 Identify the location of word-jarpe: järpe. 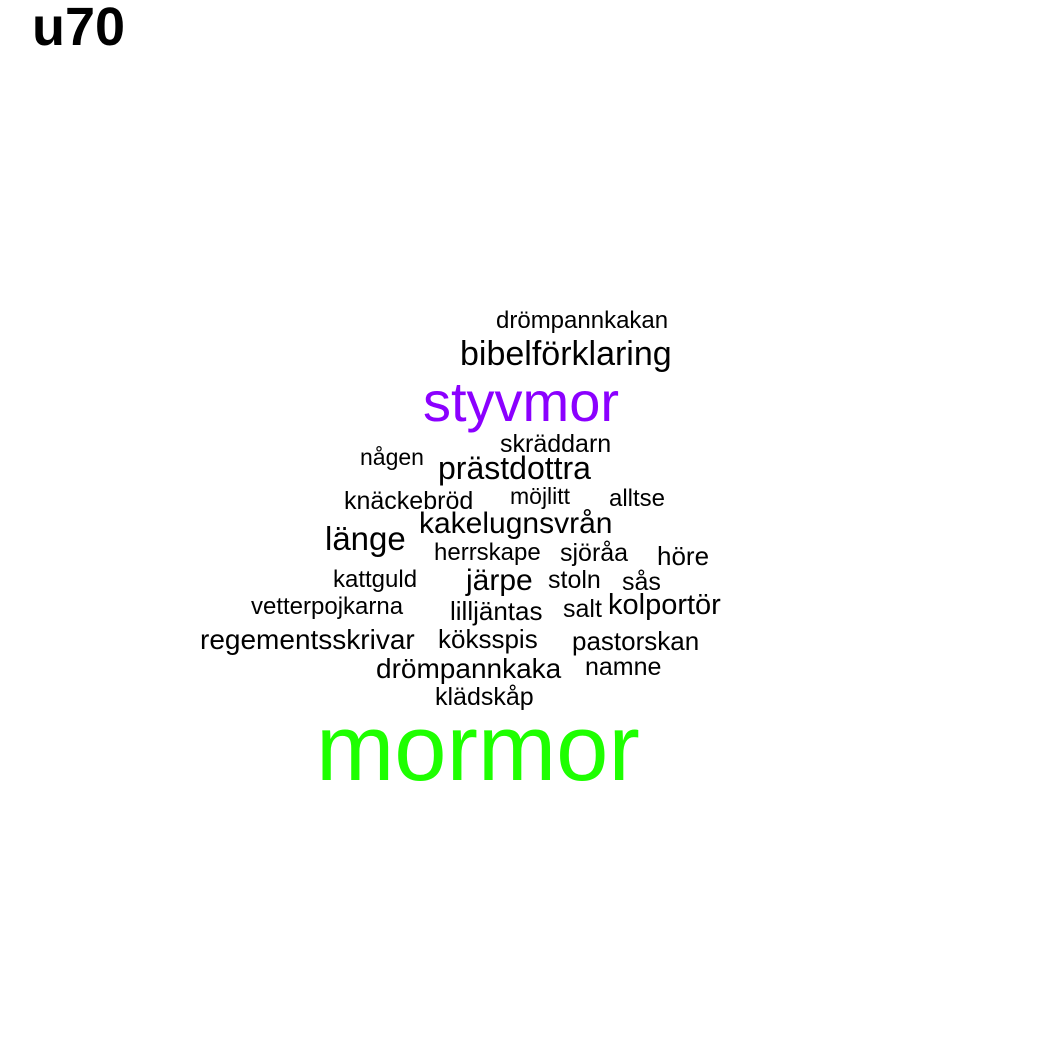
(499, 580).